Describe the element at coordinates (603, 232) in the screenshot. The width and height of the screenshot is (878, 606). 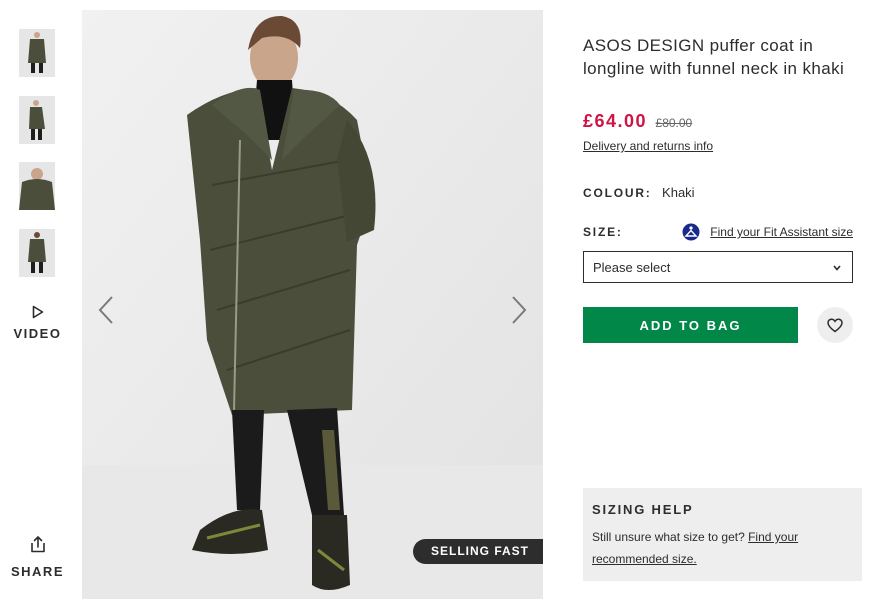
I see `size-label: SIZE:` at that location.